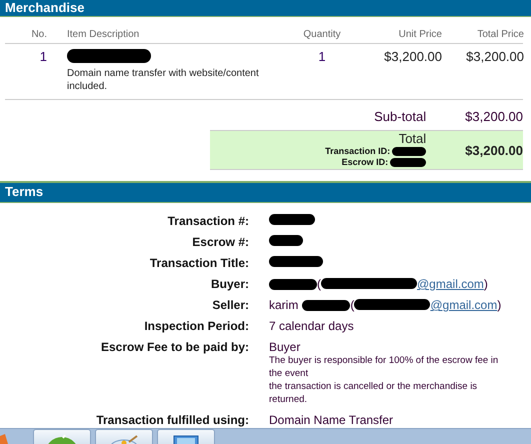  Describe the element at coordinates (172, 420) in the screenshot. I see `term-label: Transaction fulfilled using:` at that location.